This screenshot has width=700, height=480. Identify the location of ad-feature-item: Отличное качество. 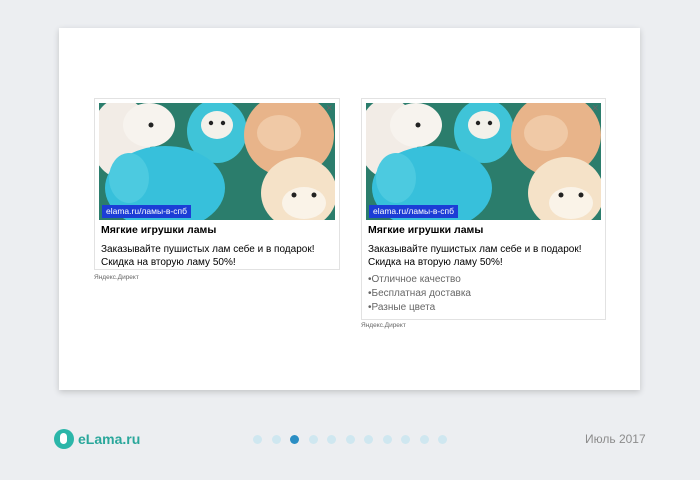
(419, 280).